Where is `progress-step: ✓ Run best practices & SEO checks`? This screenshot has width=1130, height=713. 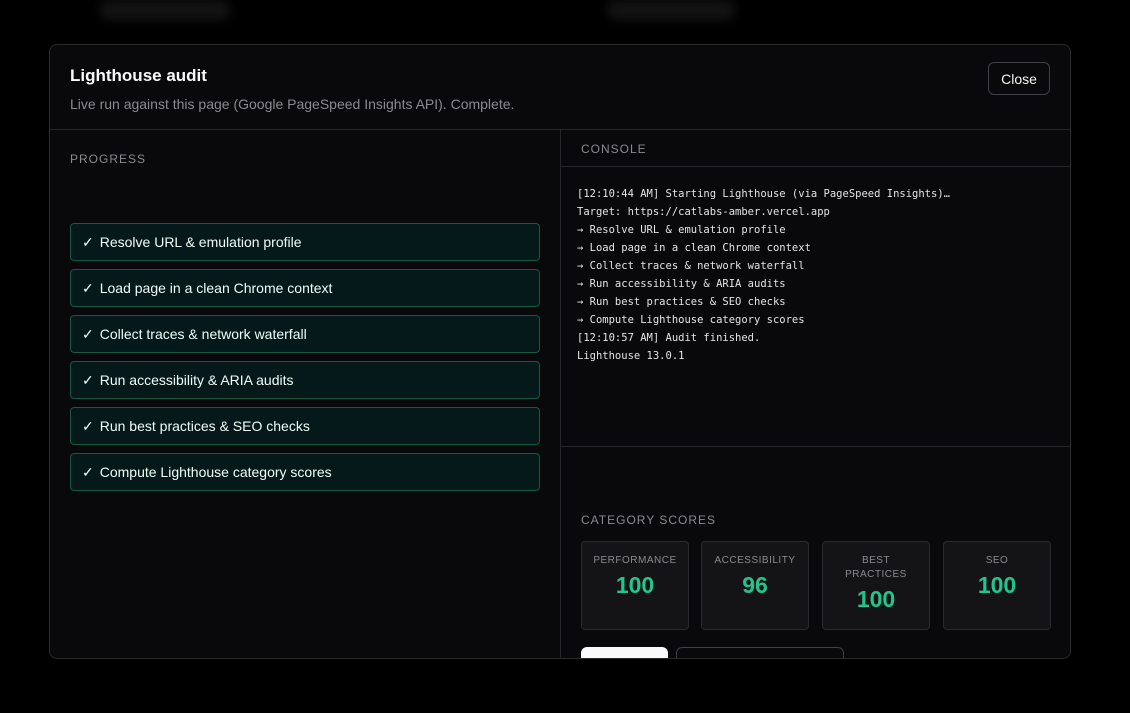 progress-step: ✓ Run best practices & SEO checks is located at coordinates (305, 426).